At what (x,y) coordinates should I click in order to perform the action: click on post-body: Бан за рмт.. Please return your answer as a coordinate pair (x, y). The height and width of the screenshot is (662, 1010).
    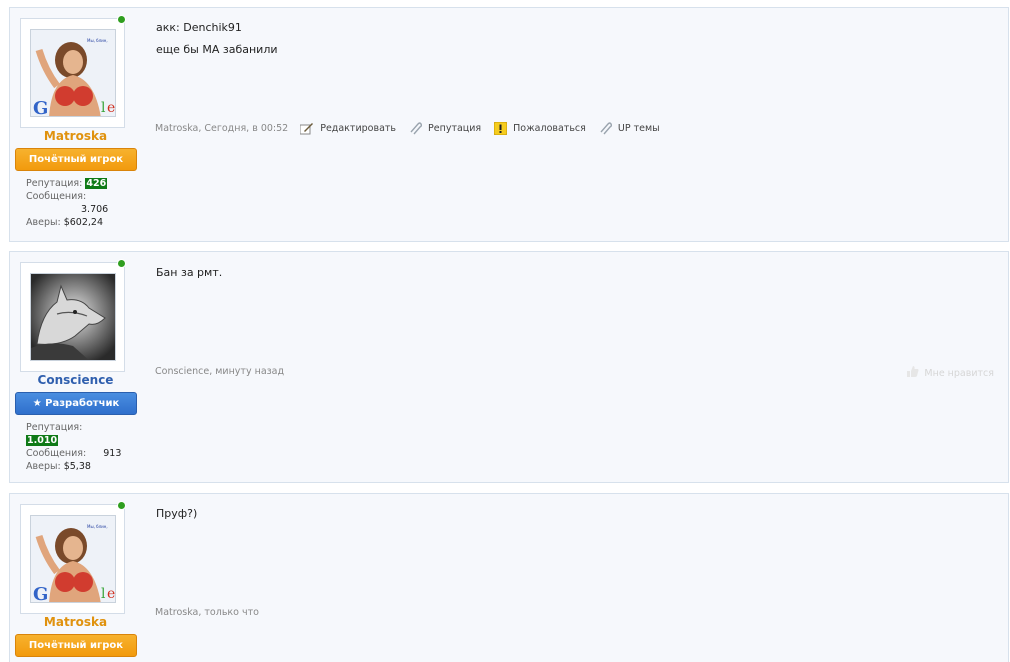
    Looking at the image, I should click on (189, 273).